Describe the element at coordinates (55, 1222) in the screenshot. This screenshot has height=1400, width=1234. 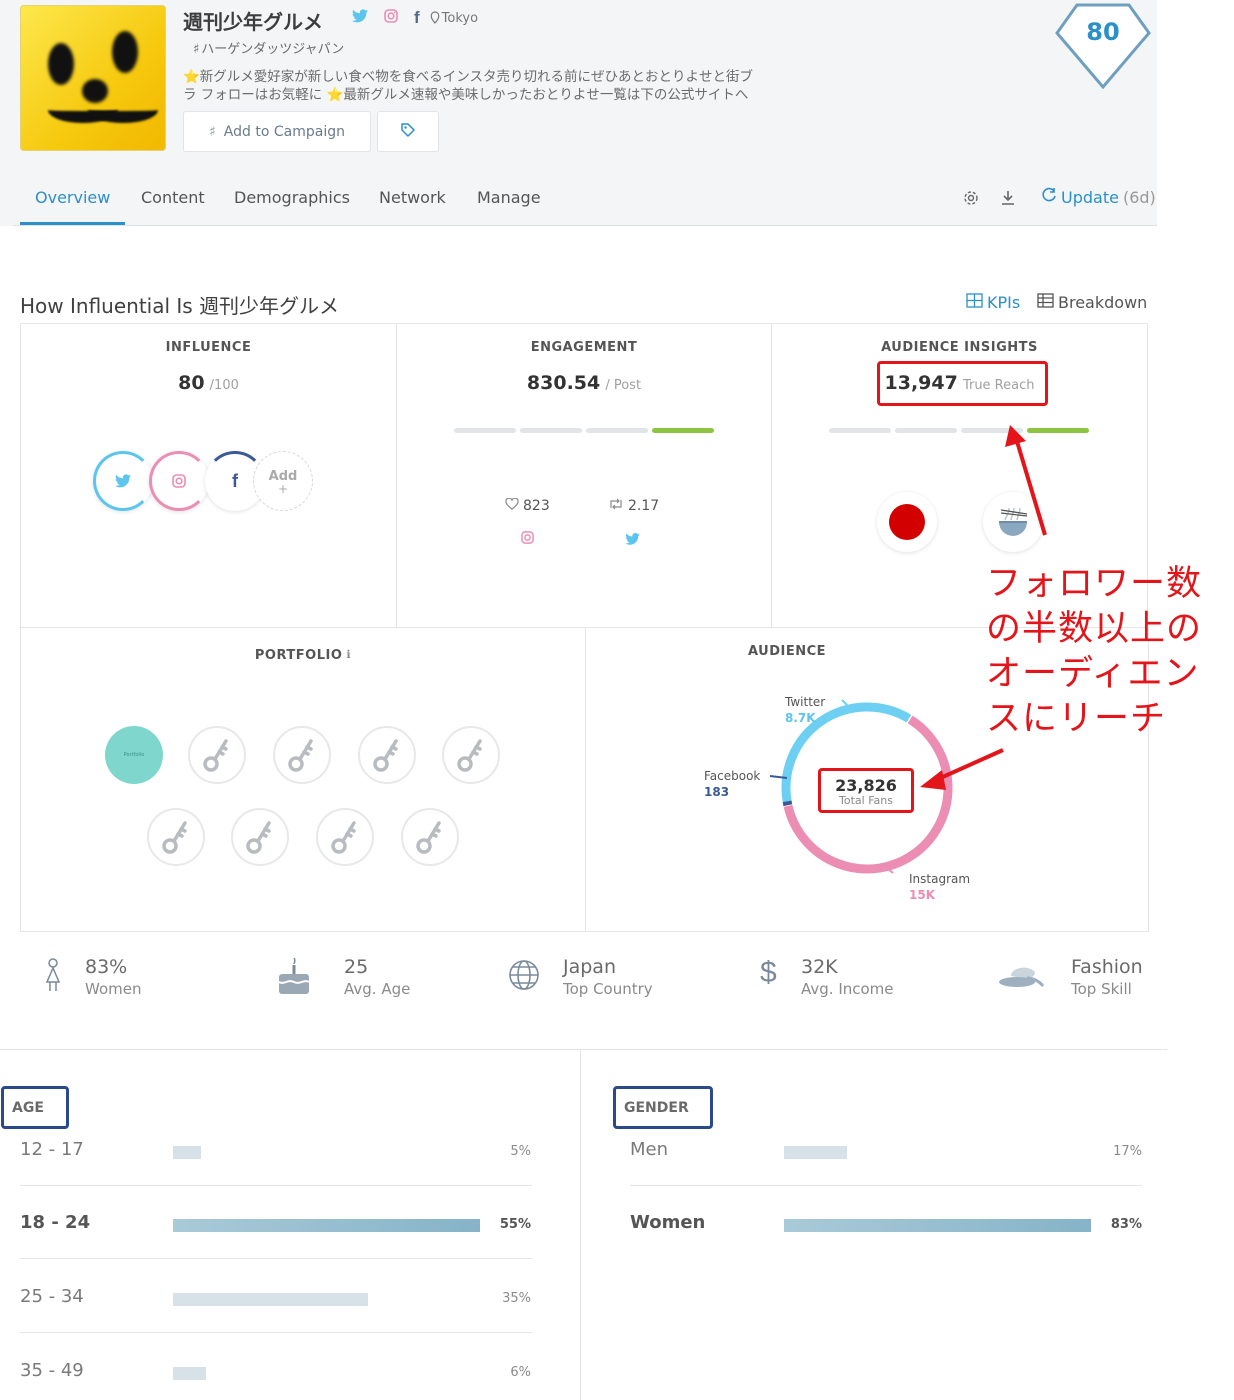
I see `breakdown-row-label: 18 - 24` at that location.